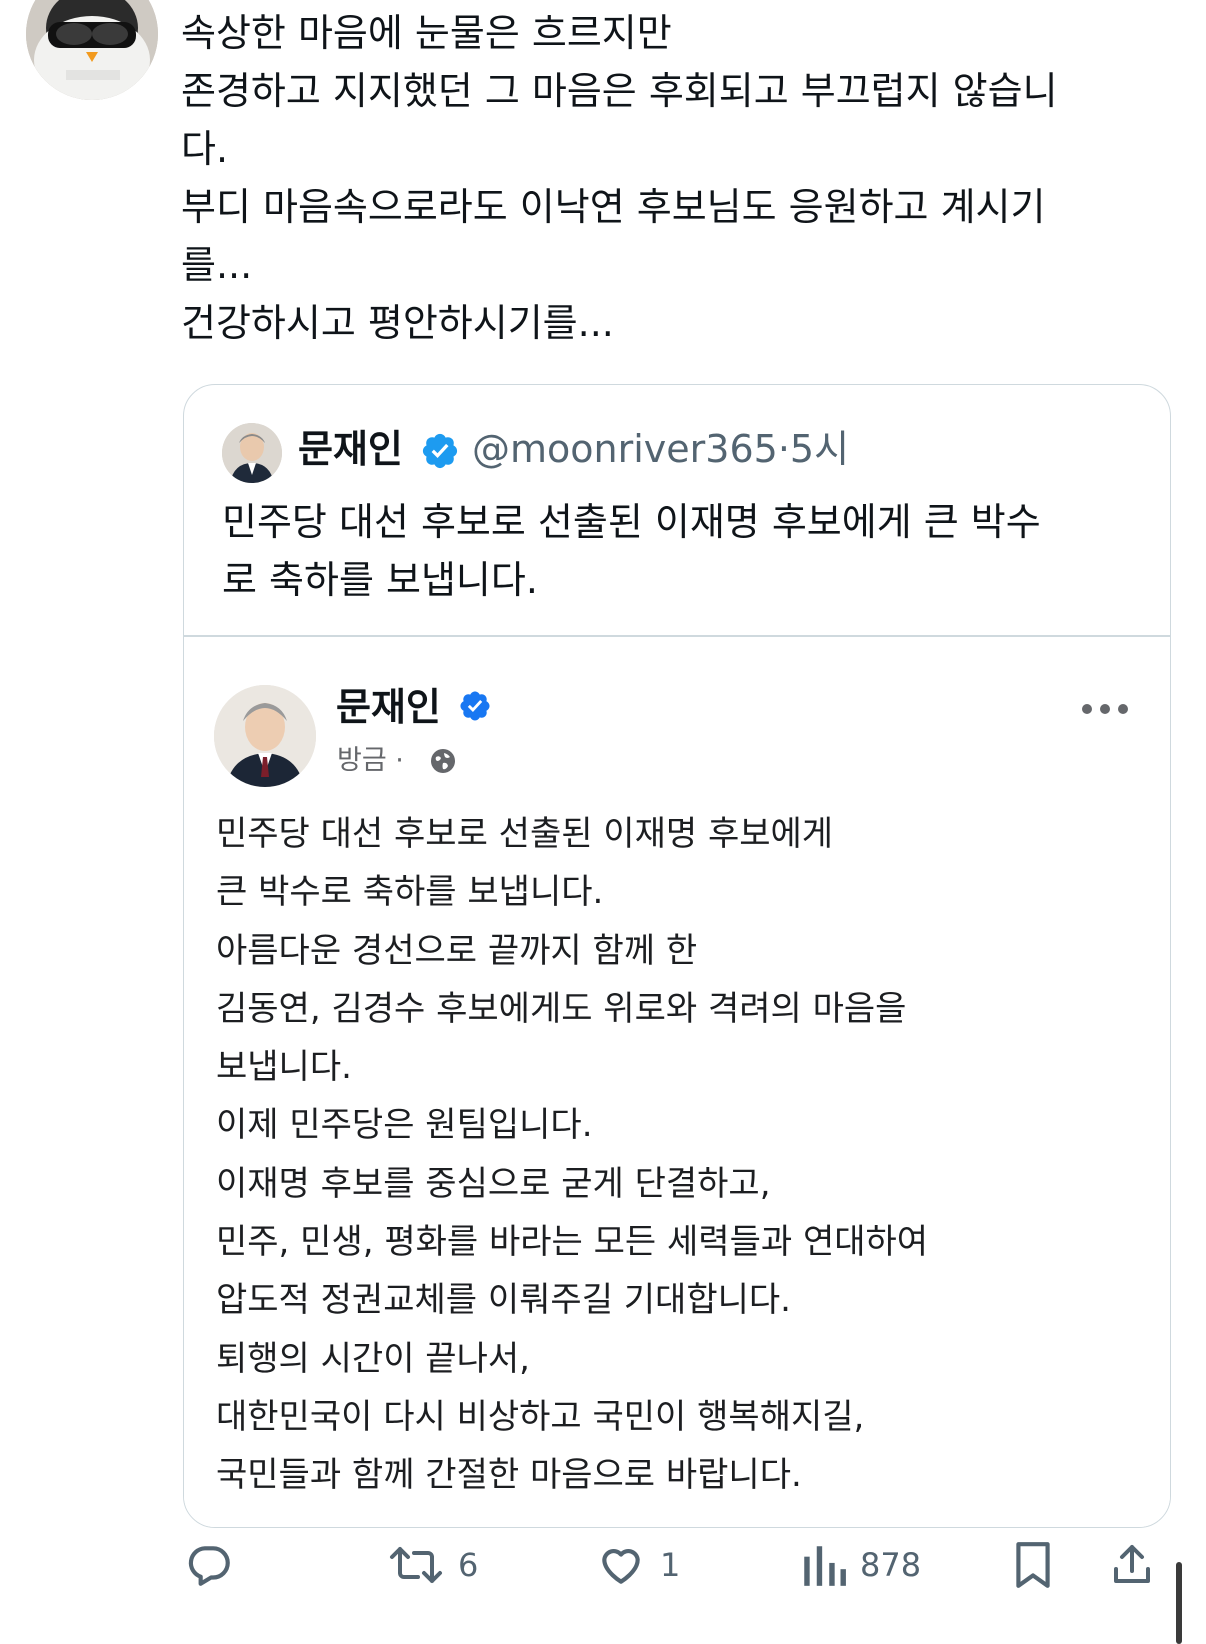 This screenshot has width=1206, height=1644. Describe the element at coordinates (631, 522) in the screenshot. I see `quoted-text-line: 민주당 대선 후보로 선출된 이재명 후보에게 큰 박수` at that location.